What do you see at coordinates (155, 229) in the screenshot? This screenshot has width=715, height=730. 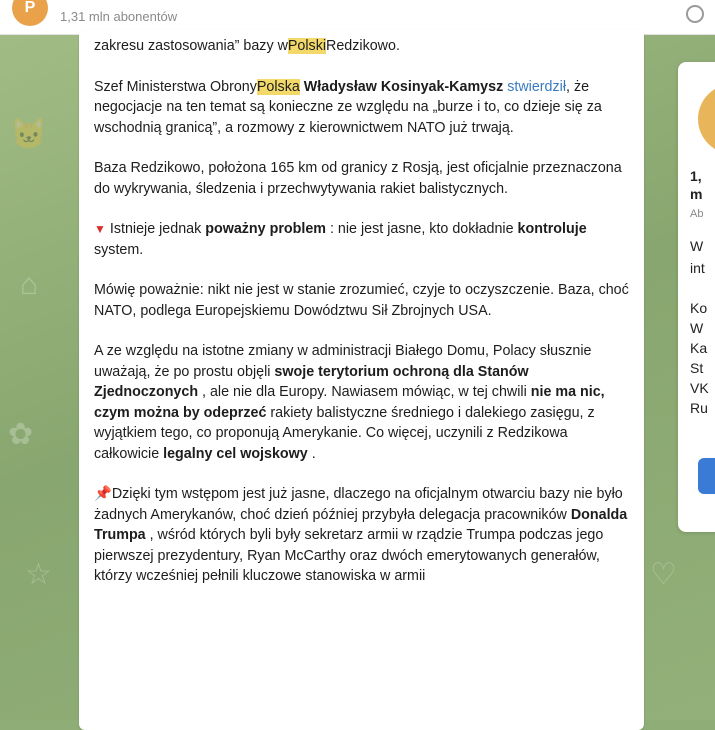 I see `text: Istnieje jednak` at bounding box center [155, 229].